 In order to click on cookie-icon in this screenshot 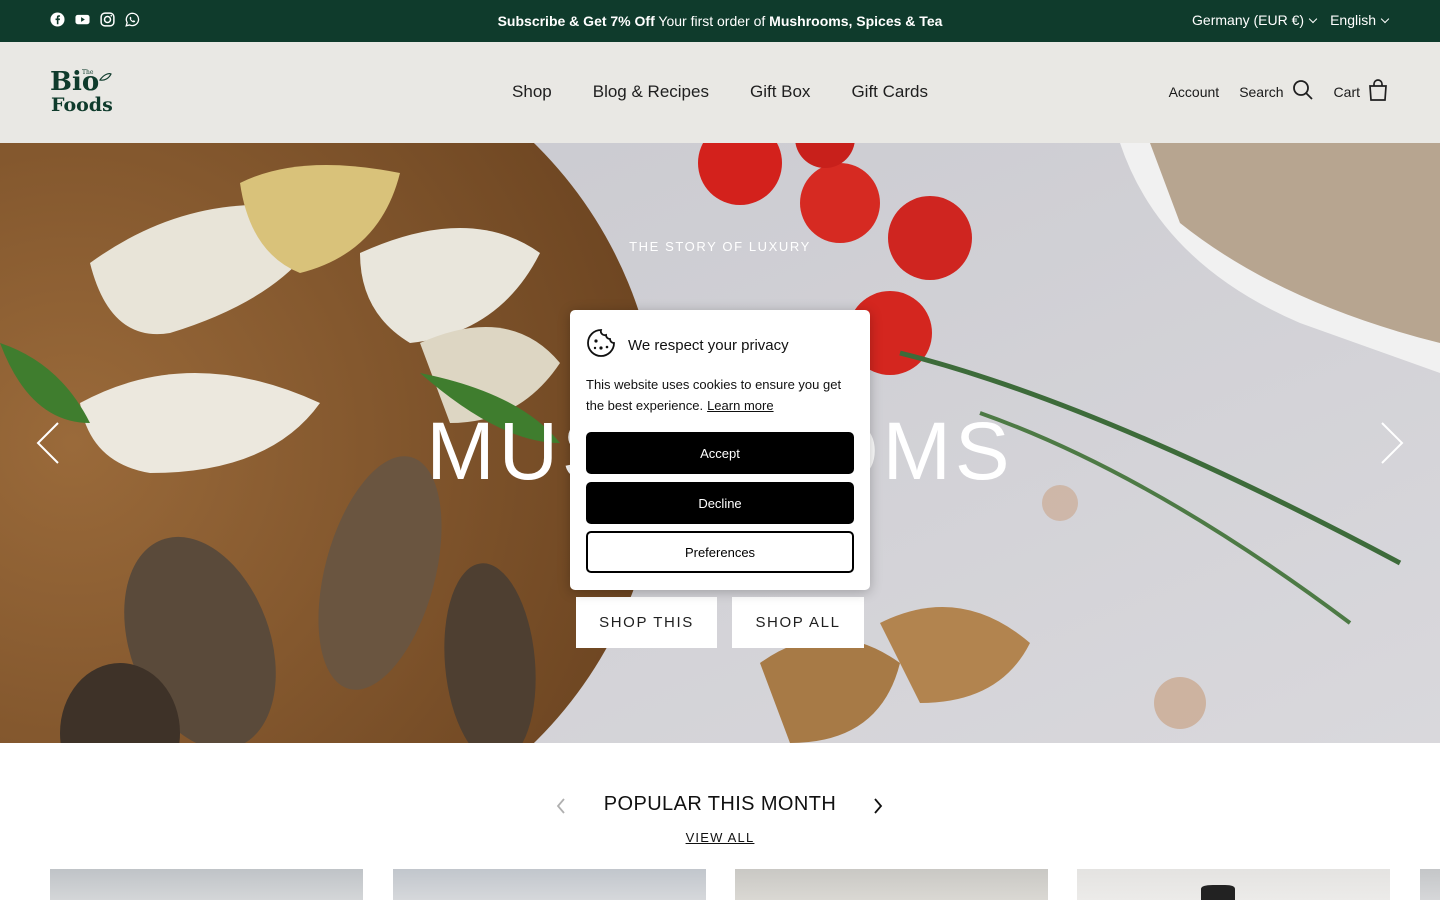, I will do `click(601, 345)`.